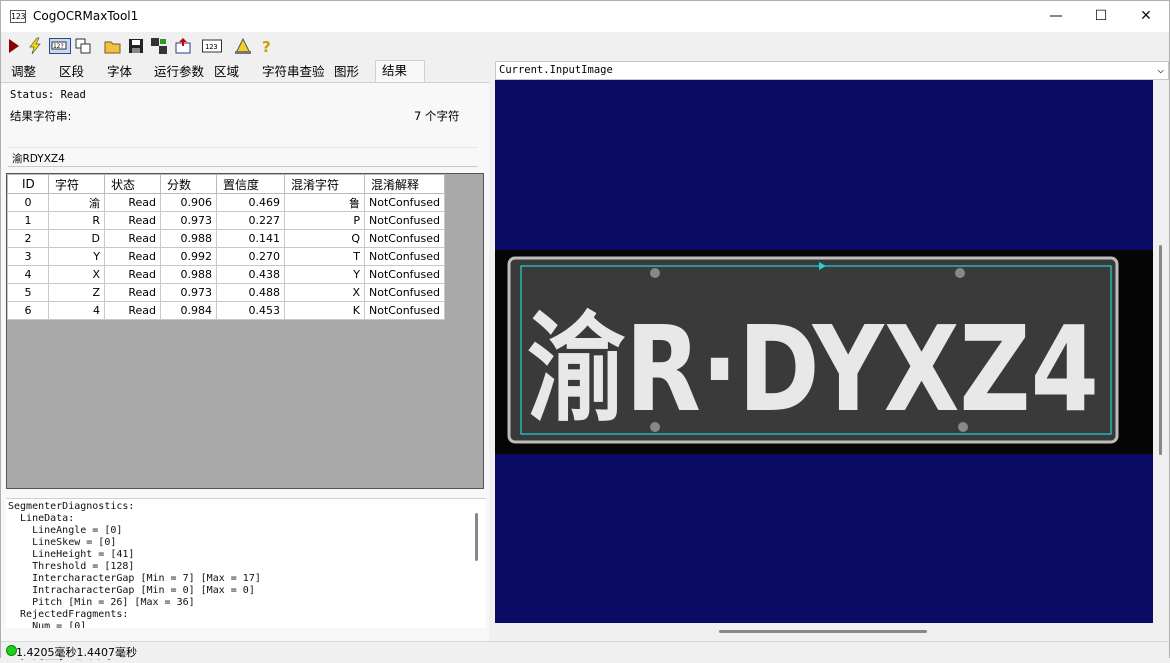  What do you see at coordinates (324, 202) in the screenshot?
I see `table-cell: 鲁` at bounding box center [324, 202].